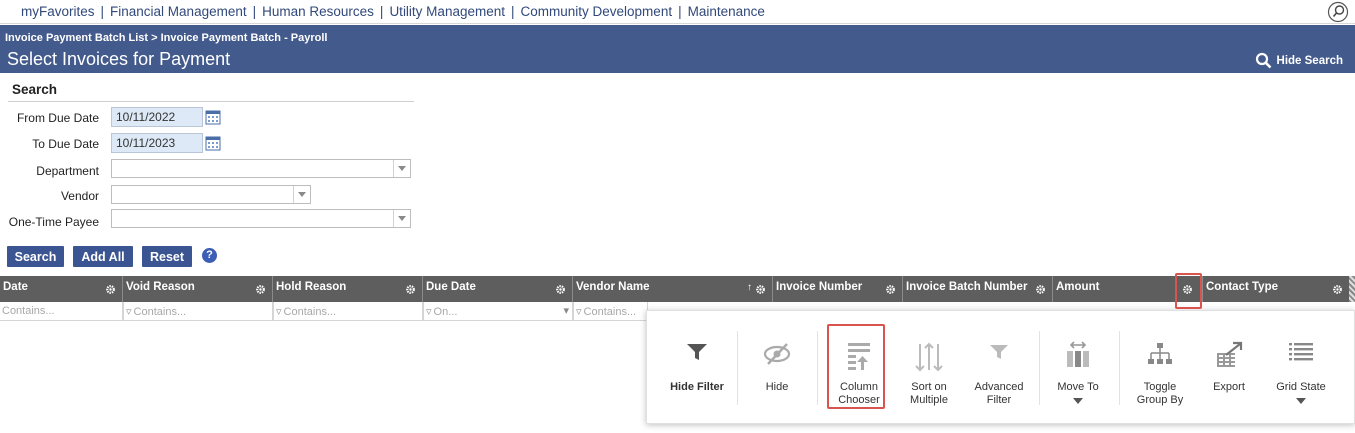  I want to click on grid-state-button: Grid State, so click(1301, 368).